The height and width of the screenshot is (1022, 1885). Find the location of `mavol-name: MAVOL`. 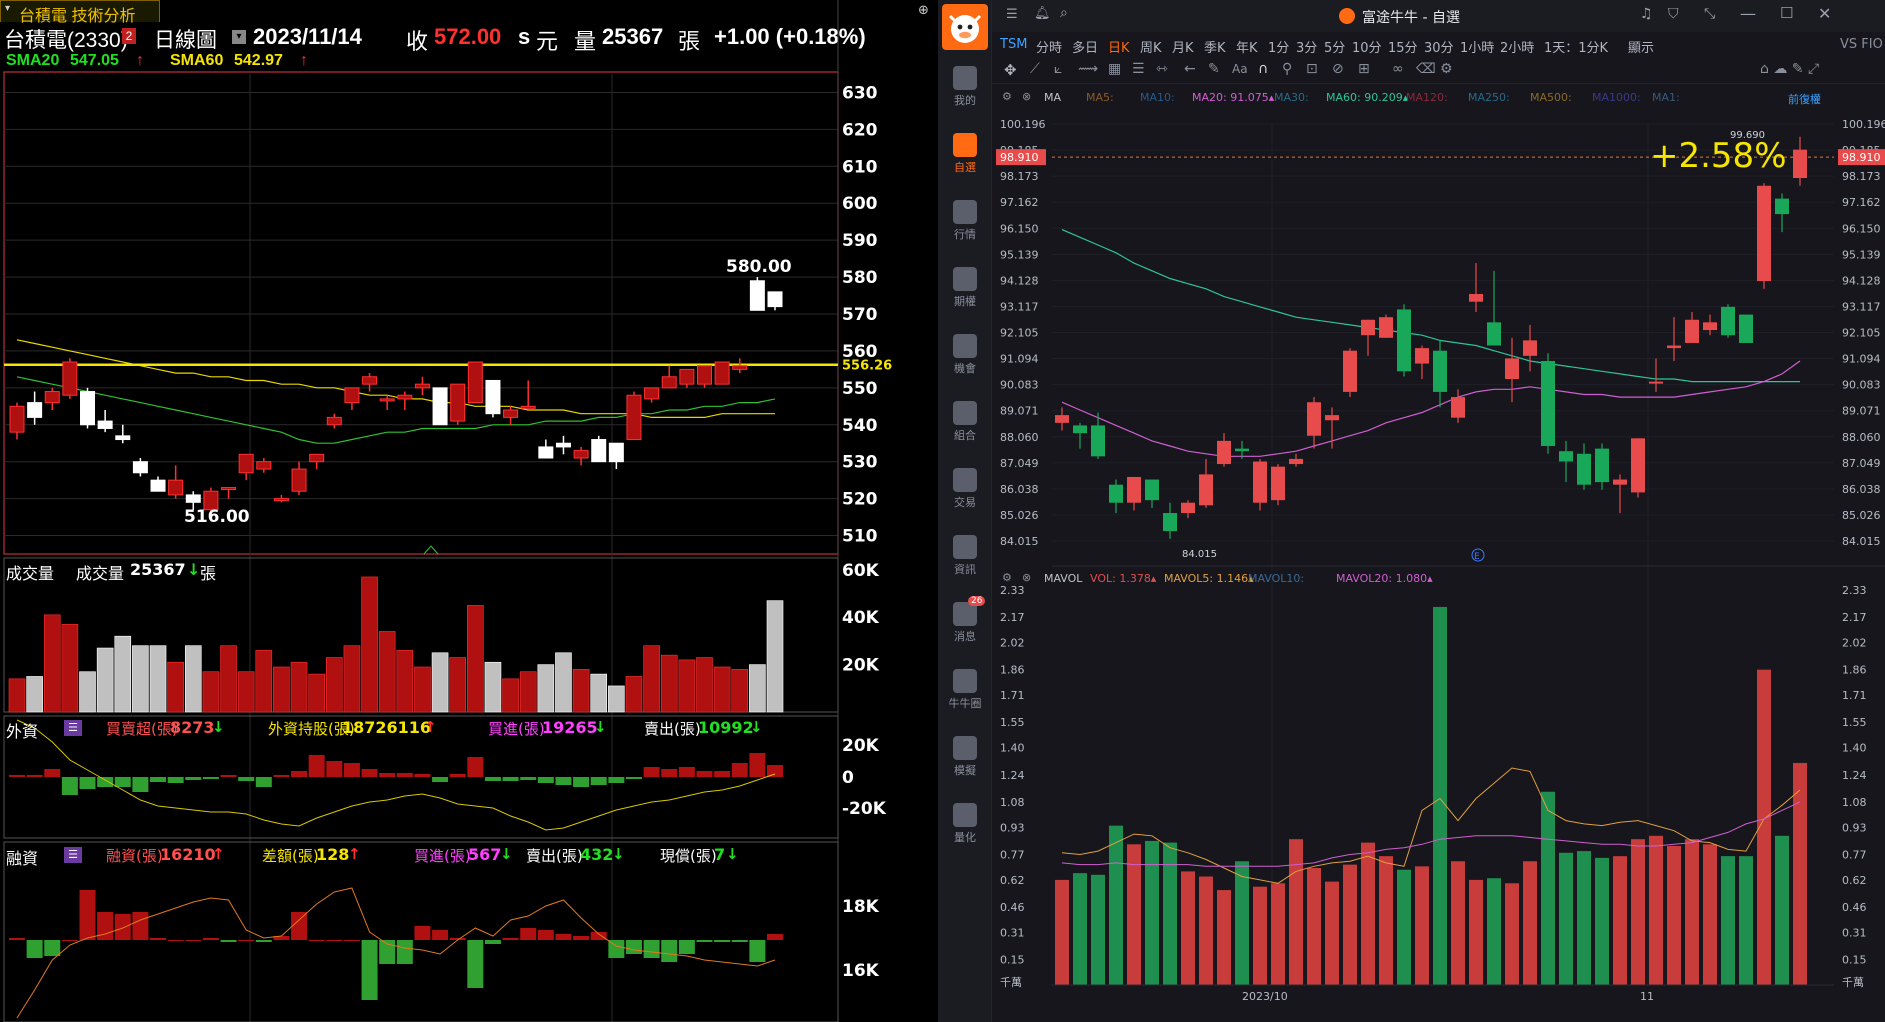

mavol-name: MAVOL is located at coordinates (1063, 578).